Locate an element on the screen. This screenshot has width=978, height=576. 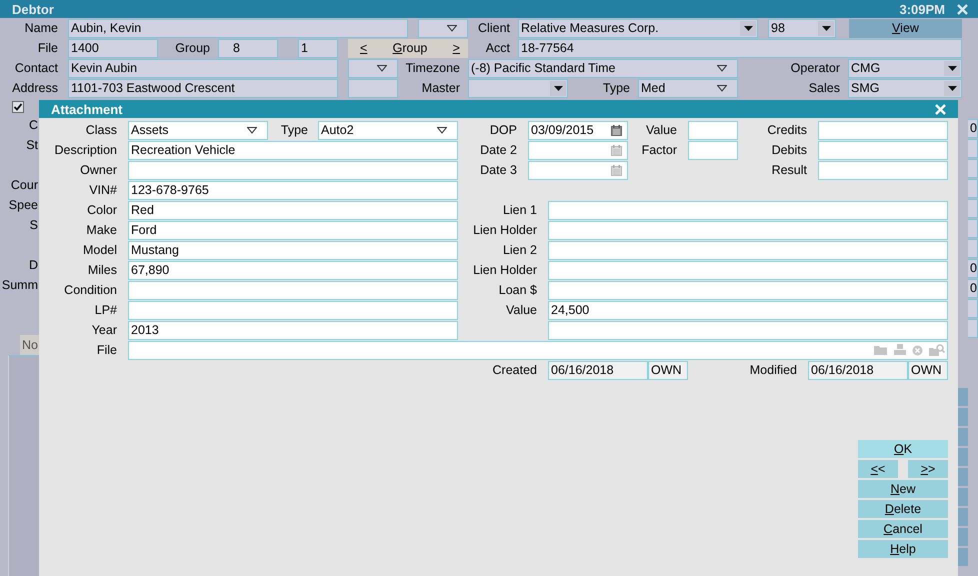
clear-icon is located at coordinates (917, 350).